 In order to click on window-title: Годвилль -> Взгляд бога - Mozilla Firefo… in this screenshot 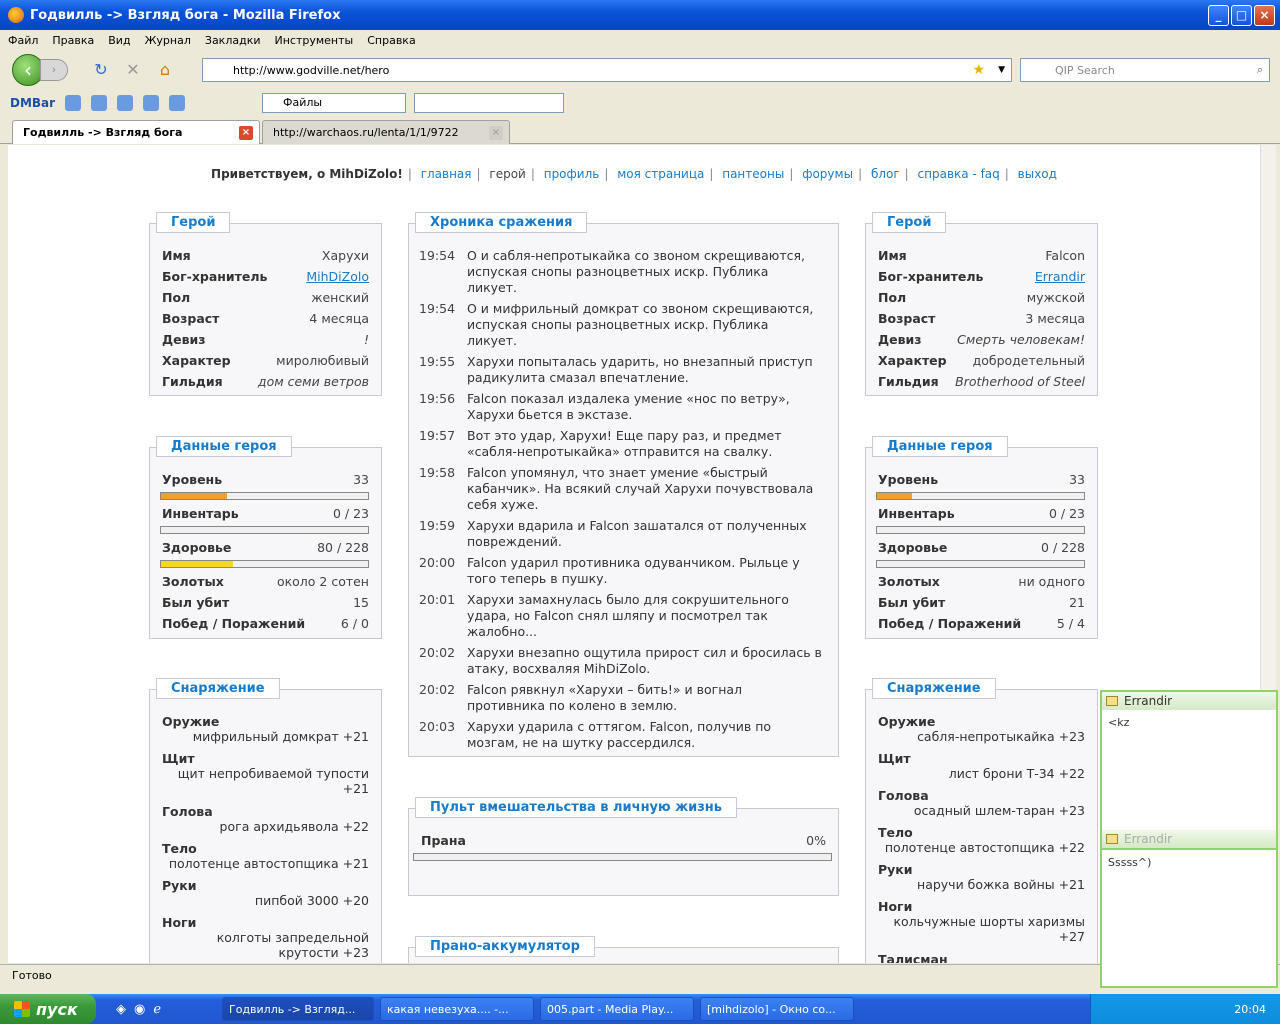, I will do `click(185, 15)`.